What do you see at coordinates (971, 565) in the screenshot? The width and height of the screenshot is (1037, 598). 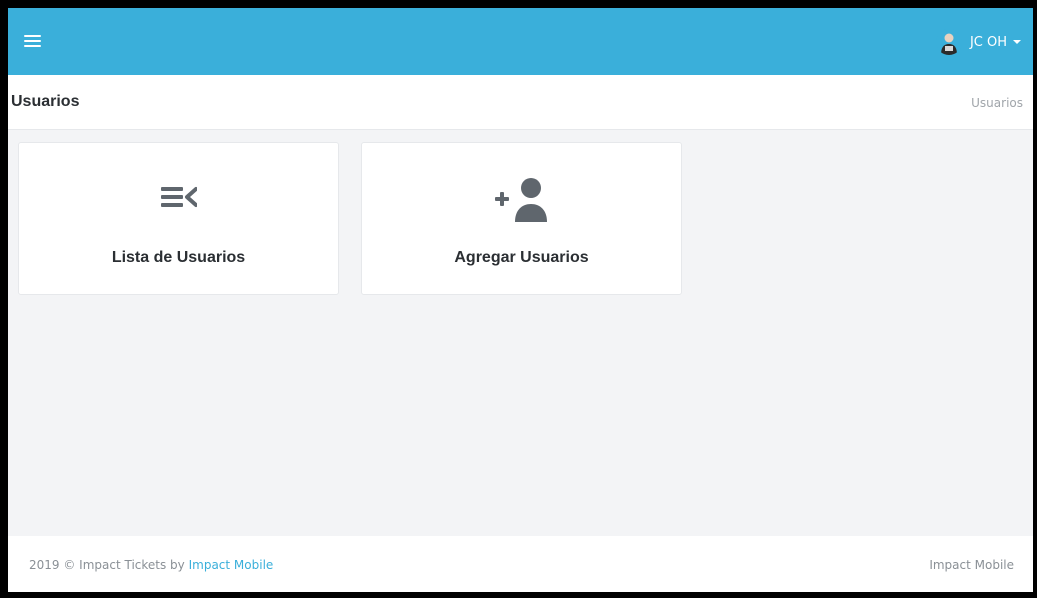 I see `footer-right-text: Impact Mobile` at bounding box center [971, 565].